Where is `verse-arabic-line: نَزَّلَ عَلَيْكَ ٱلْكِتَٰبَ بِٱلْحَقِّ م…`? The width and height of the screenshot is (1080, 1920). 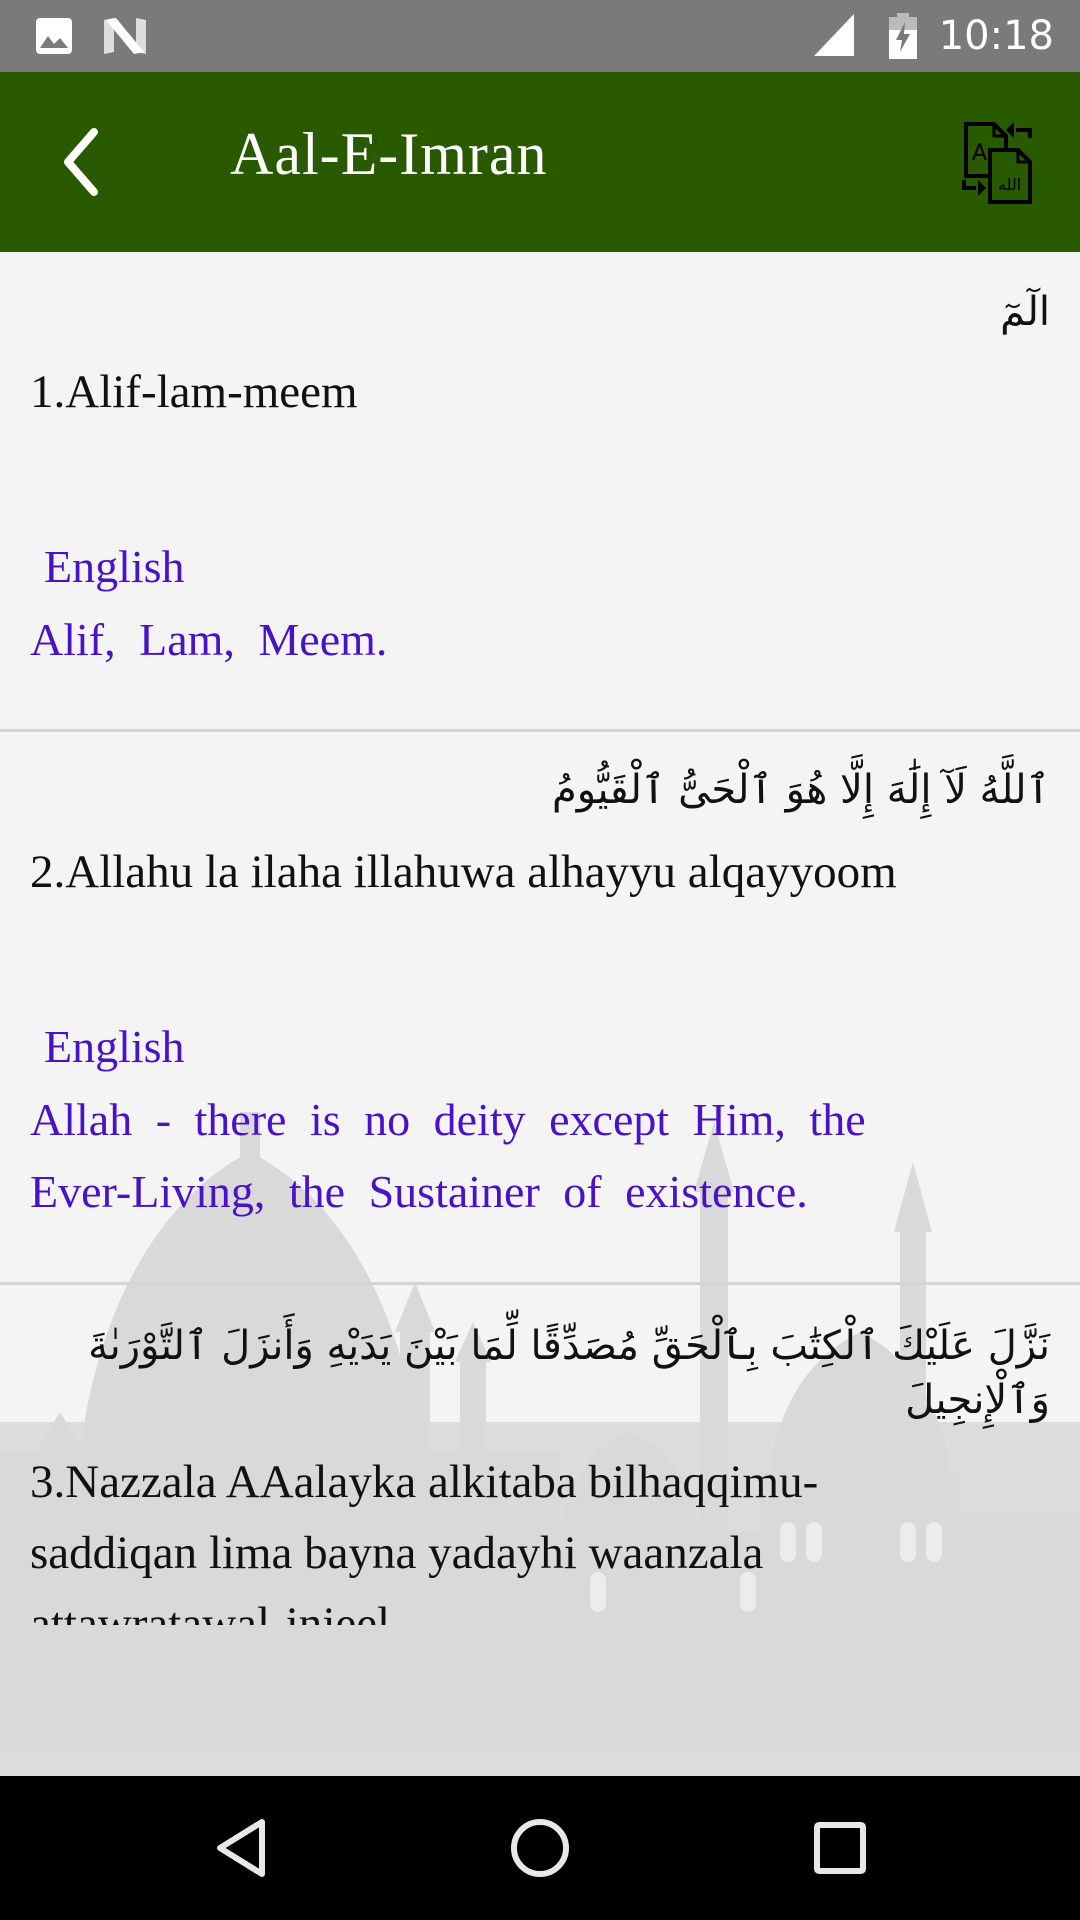
verse-arabic-line: نَزَّلَ عَلَيْكَ ٱلْكِتَٰبَ بِٱلْحَقِّ م… is located at coordinates (569, 1346).